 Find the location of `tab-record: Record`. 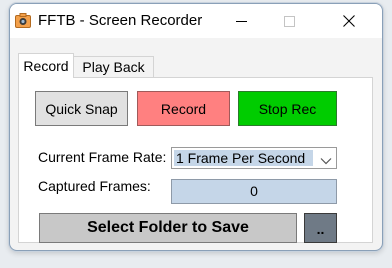

tab-record: Record is located at coordinates (46, 65).